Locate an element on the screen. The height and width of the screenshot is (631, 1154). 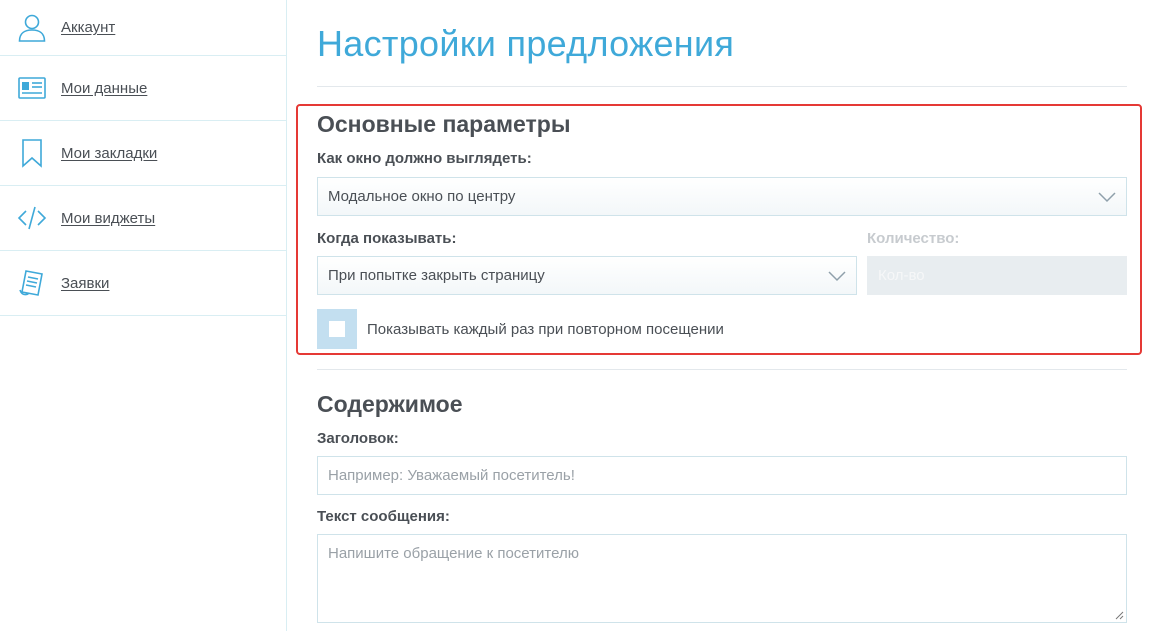
basic-section-title: Основные параметры is located at coordinates (444, 124).